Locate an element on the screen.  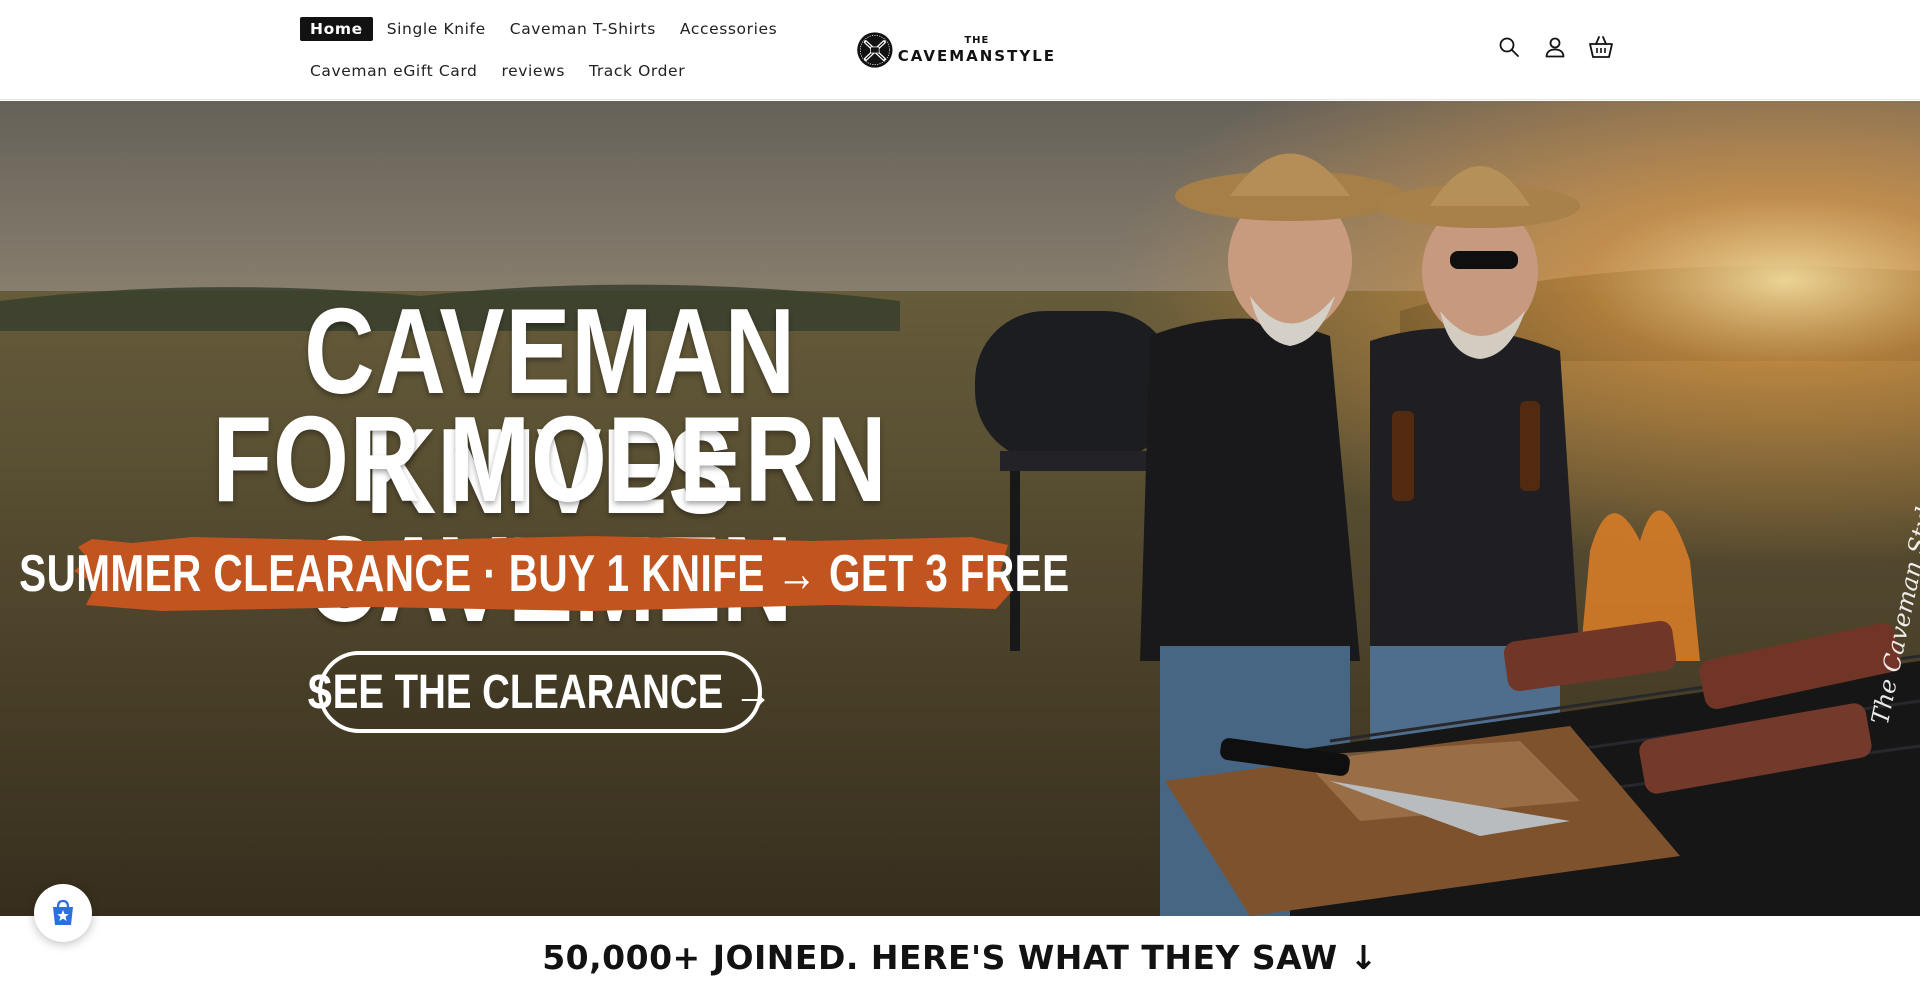
see-clearance-button: SEE THE CLEARANCE → is located at coordinates (540, 692).